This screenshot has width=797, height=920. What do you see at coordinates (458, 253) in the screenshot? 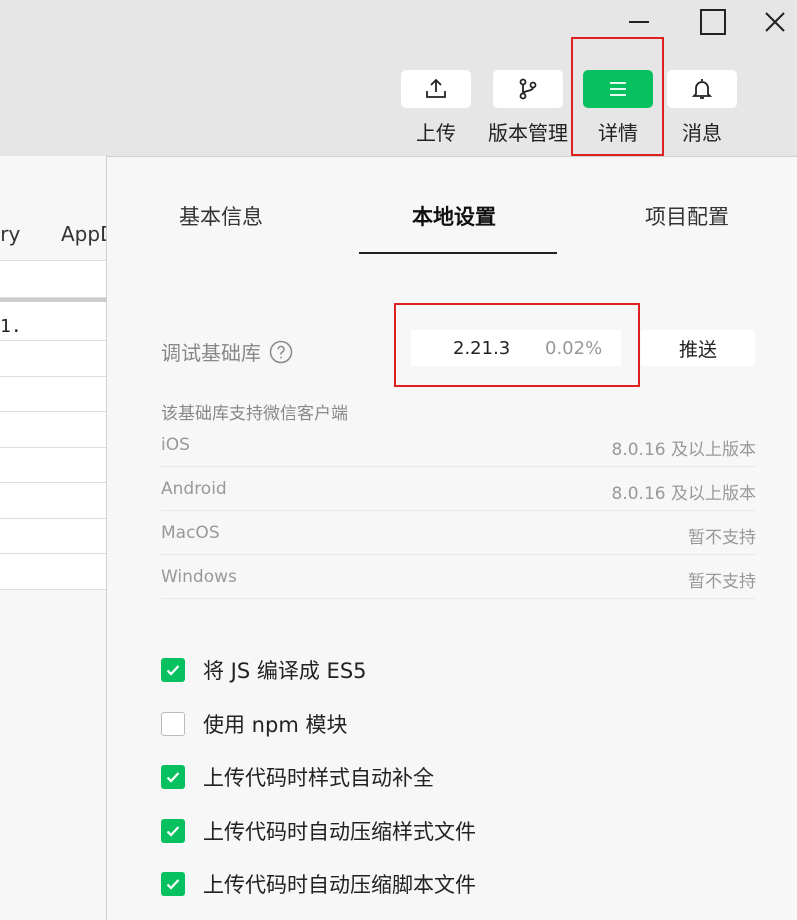
I see `active-tab-indicator` at bounding box center [458, 253].